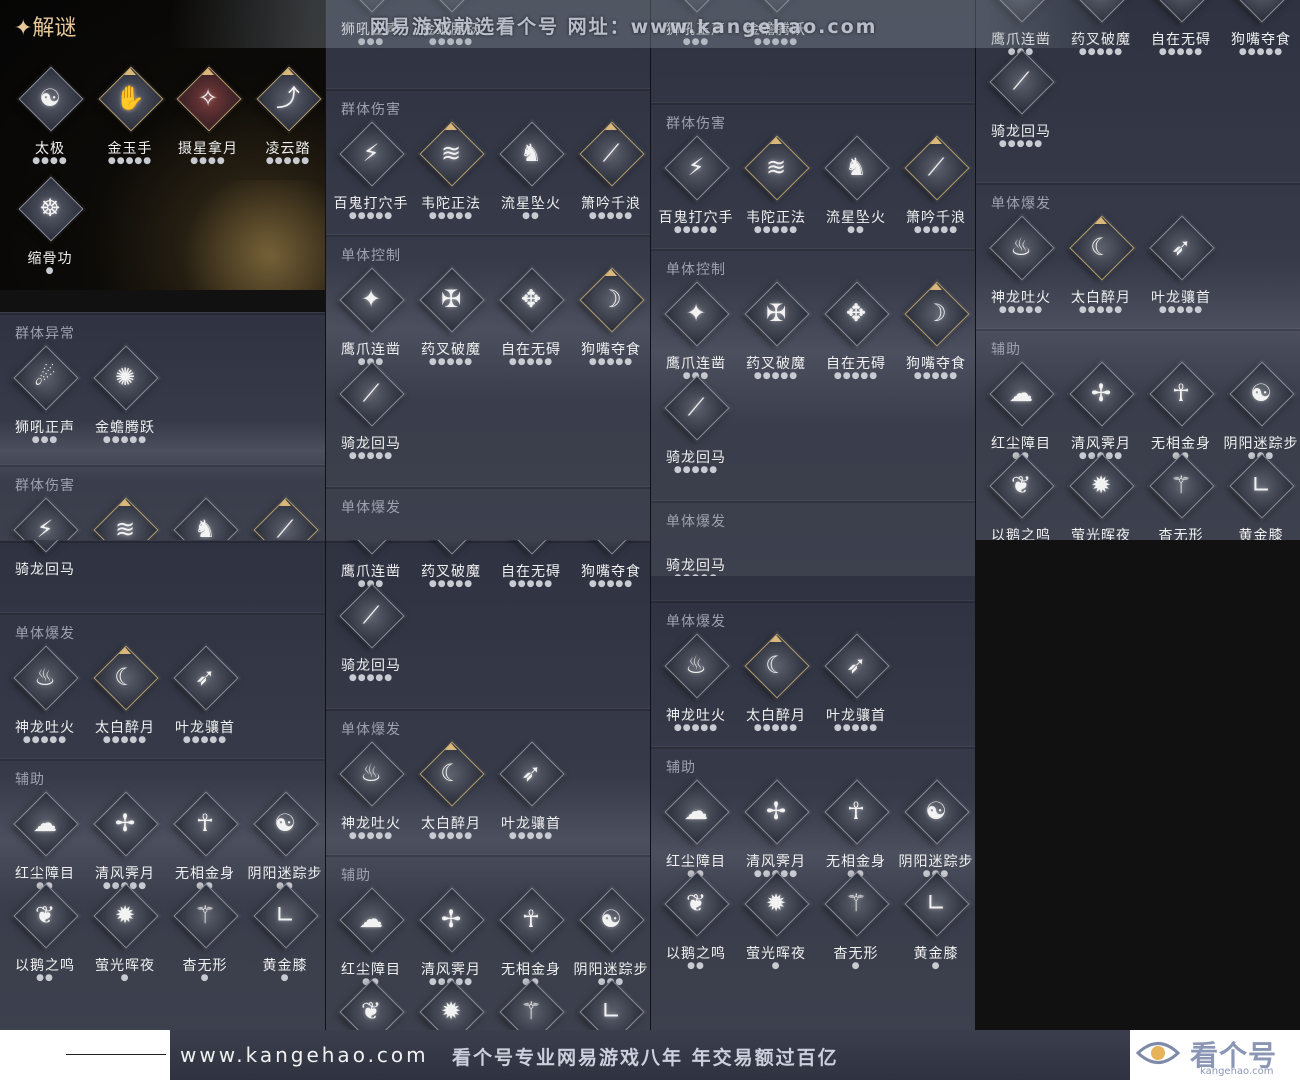  I want to click on skill-star: ✧ 摄星拿月 ●●●●, so click(208, 116).